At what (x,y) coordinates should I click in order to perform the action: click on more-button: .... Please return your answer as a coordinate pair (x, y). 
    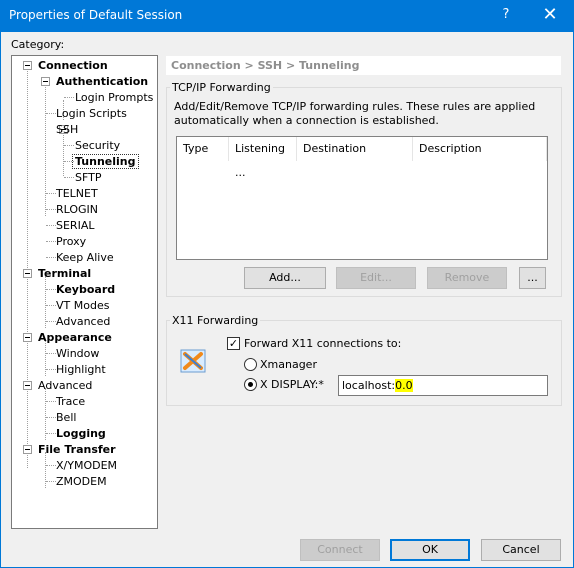
    Looking at the image, I should click on (532, 278).